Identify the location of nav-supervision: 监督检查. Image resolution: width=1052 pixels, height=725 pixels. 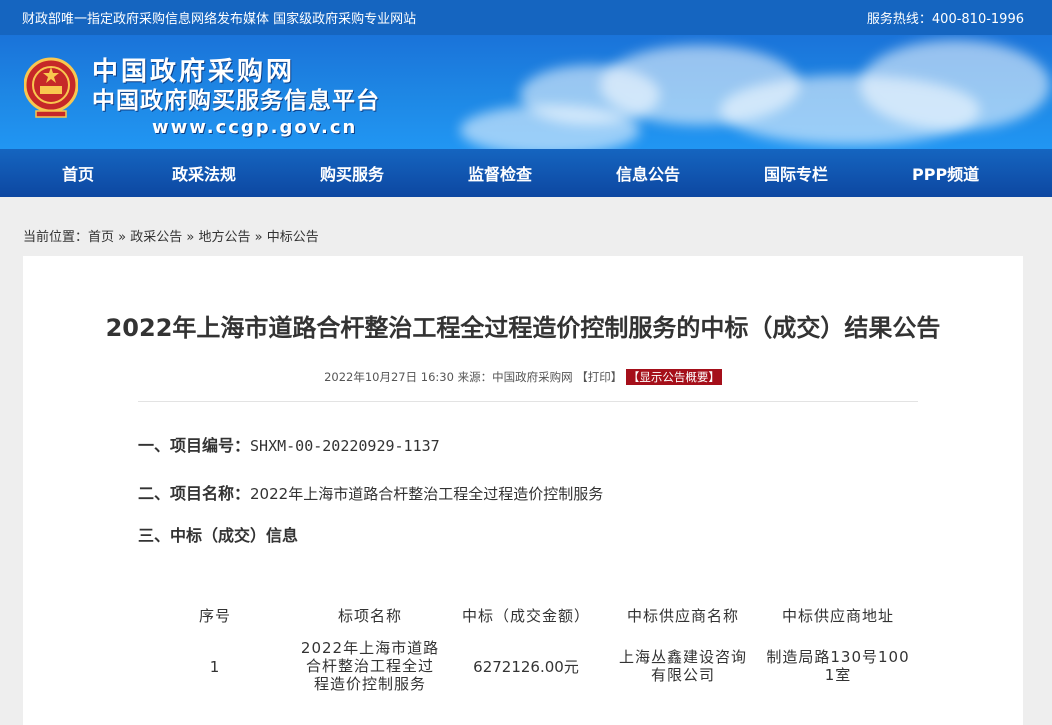
(518, 173).